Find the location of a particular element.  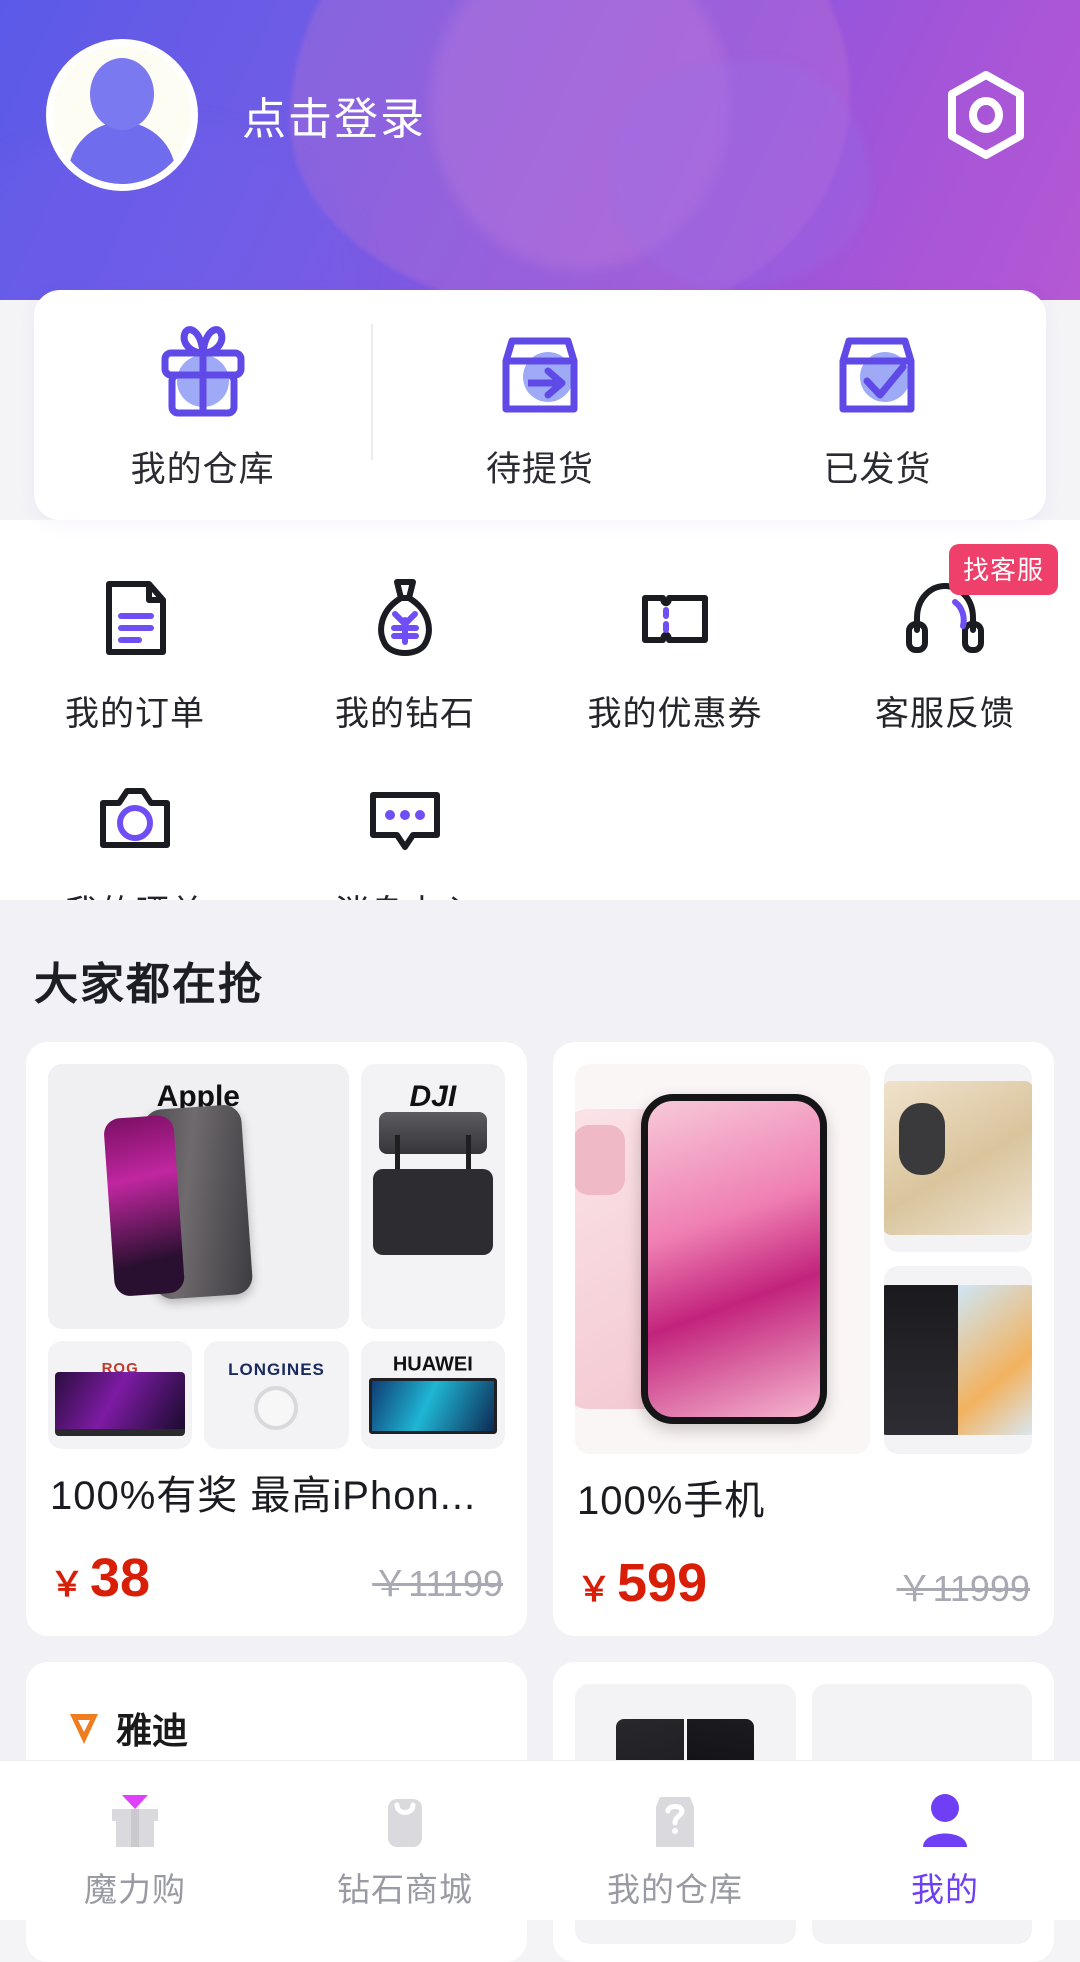

menu-item-my-diamonds: 我的钻石 is located at coordinates (405, 649).